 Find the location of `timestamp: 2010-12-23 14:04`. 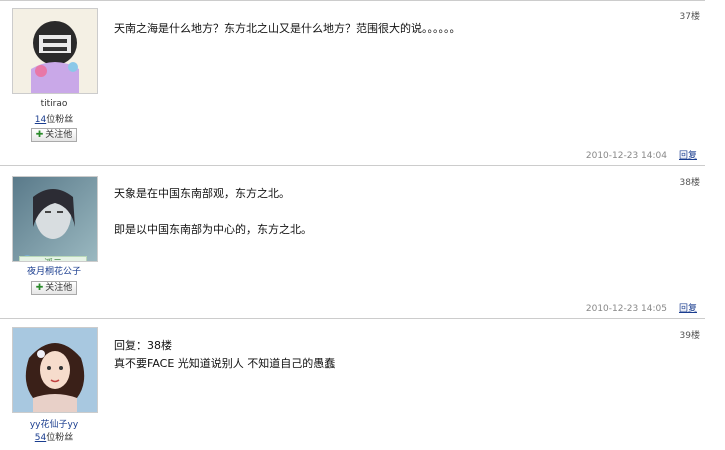

timestamp: 2010-12-23 14:04 is located at coordinates (626, 156).